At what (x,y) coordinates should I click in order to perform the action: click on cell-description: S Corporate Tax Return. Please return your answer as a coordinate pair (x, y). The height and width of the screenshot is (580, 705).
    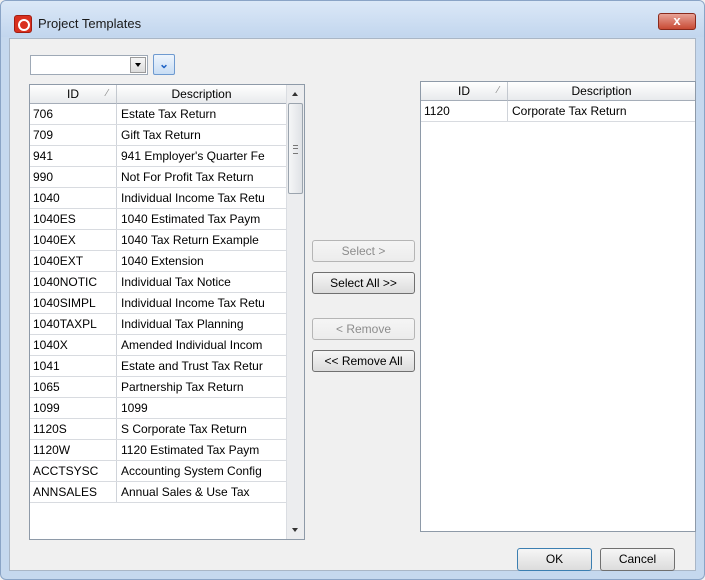
    Looking at the image, I should click on (184, 429).